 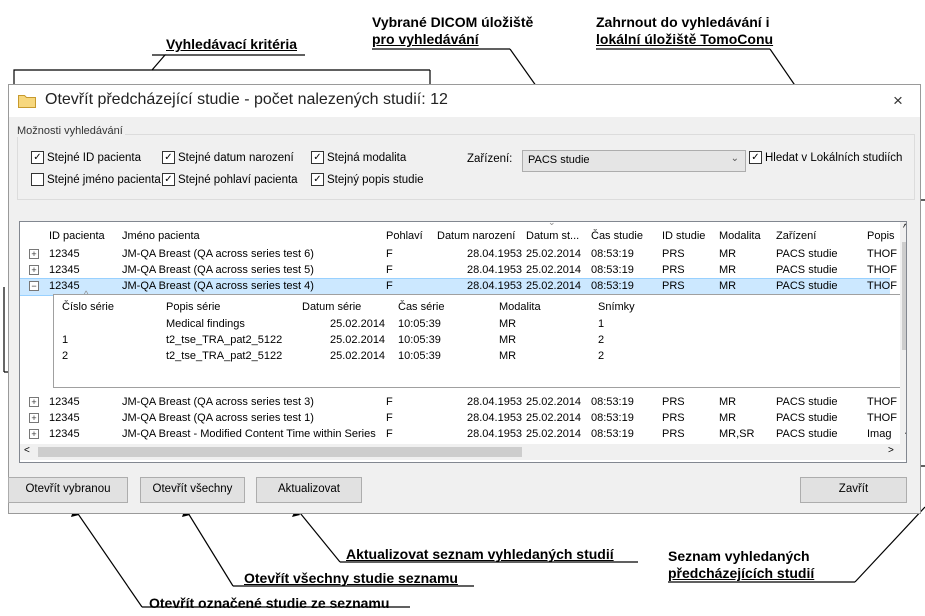 What do you see at coordinates (825, 157) in the screenshot?
I see `checkbox-search-local: ✓ Hledat v Lokálních studiích` at bounding box center [825, 157].